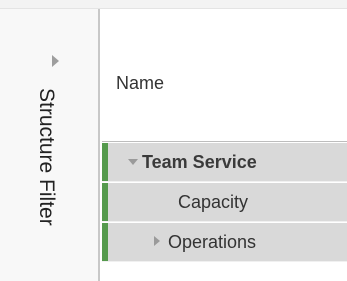 The width and height of the screenshot is (347, 281). What do you see at coordinates (173, 4) in the screenshot?
I see `top-edge` at bounding box center [173, 4].